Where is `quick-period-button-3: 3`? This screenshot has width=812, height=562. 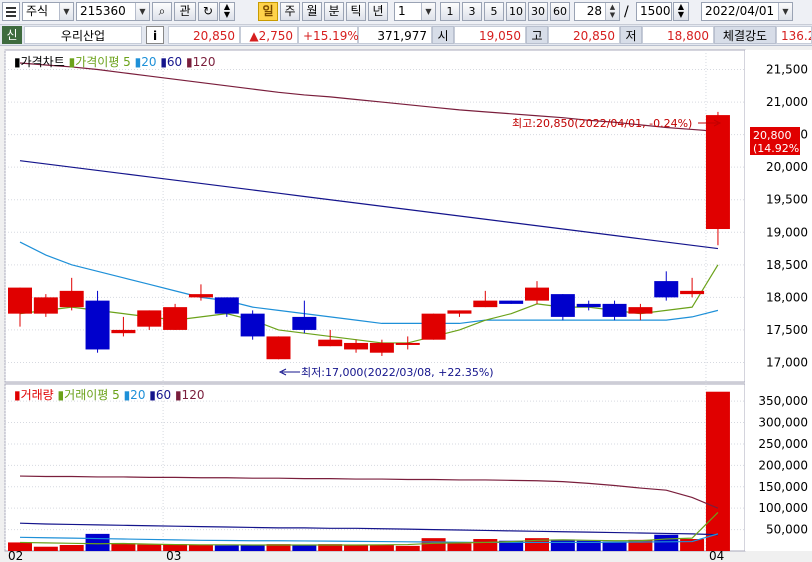
quick-period-button-3: 3 is located at coordinates (472, 11).